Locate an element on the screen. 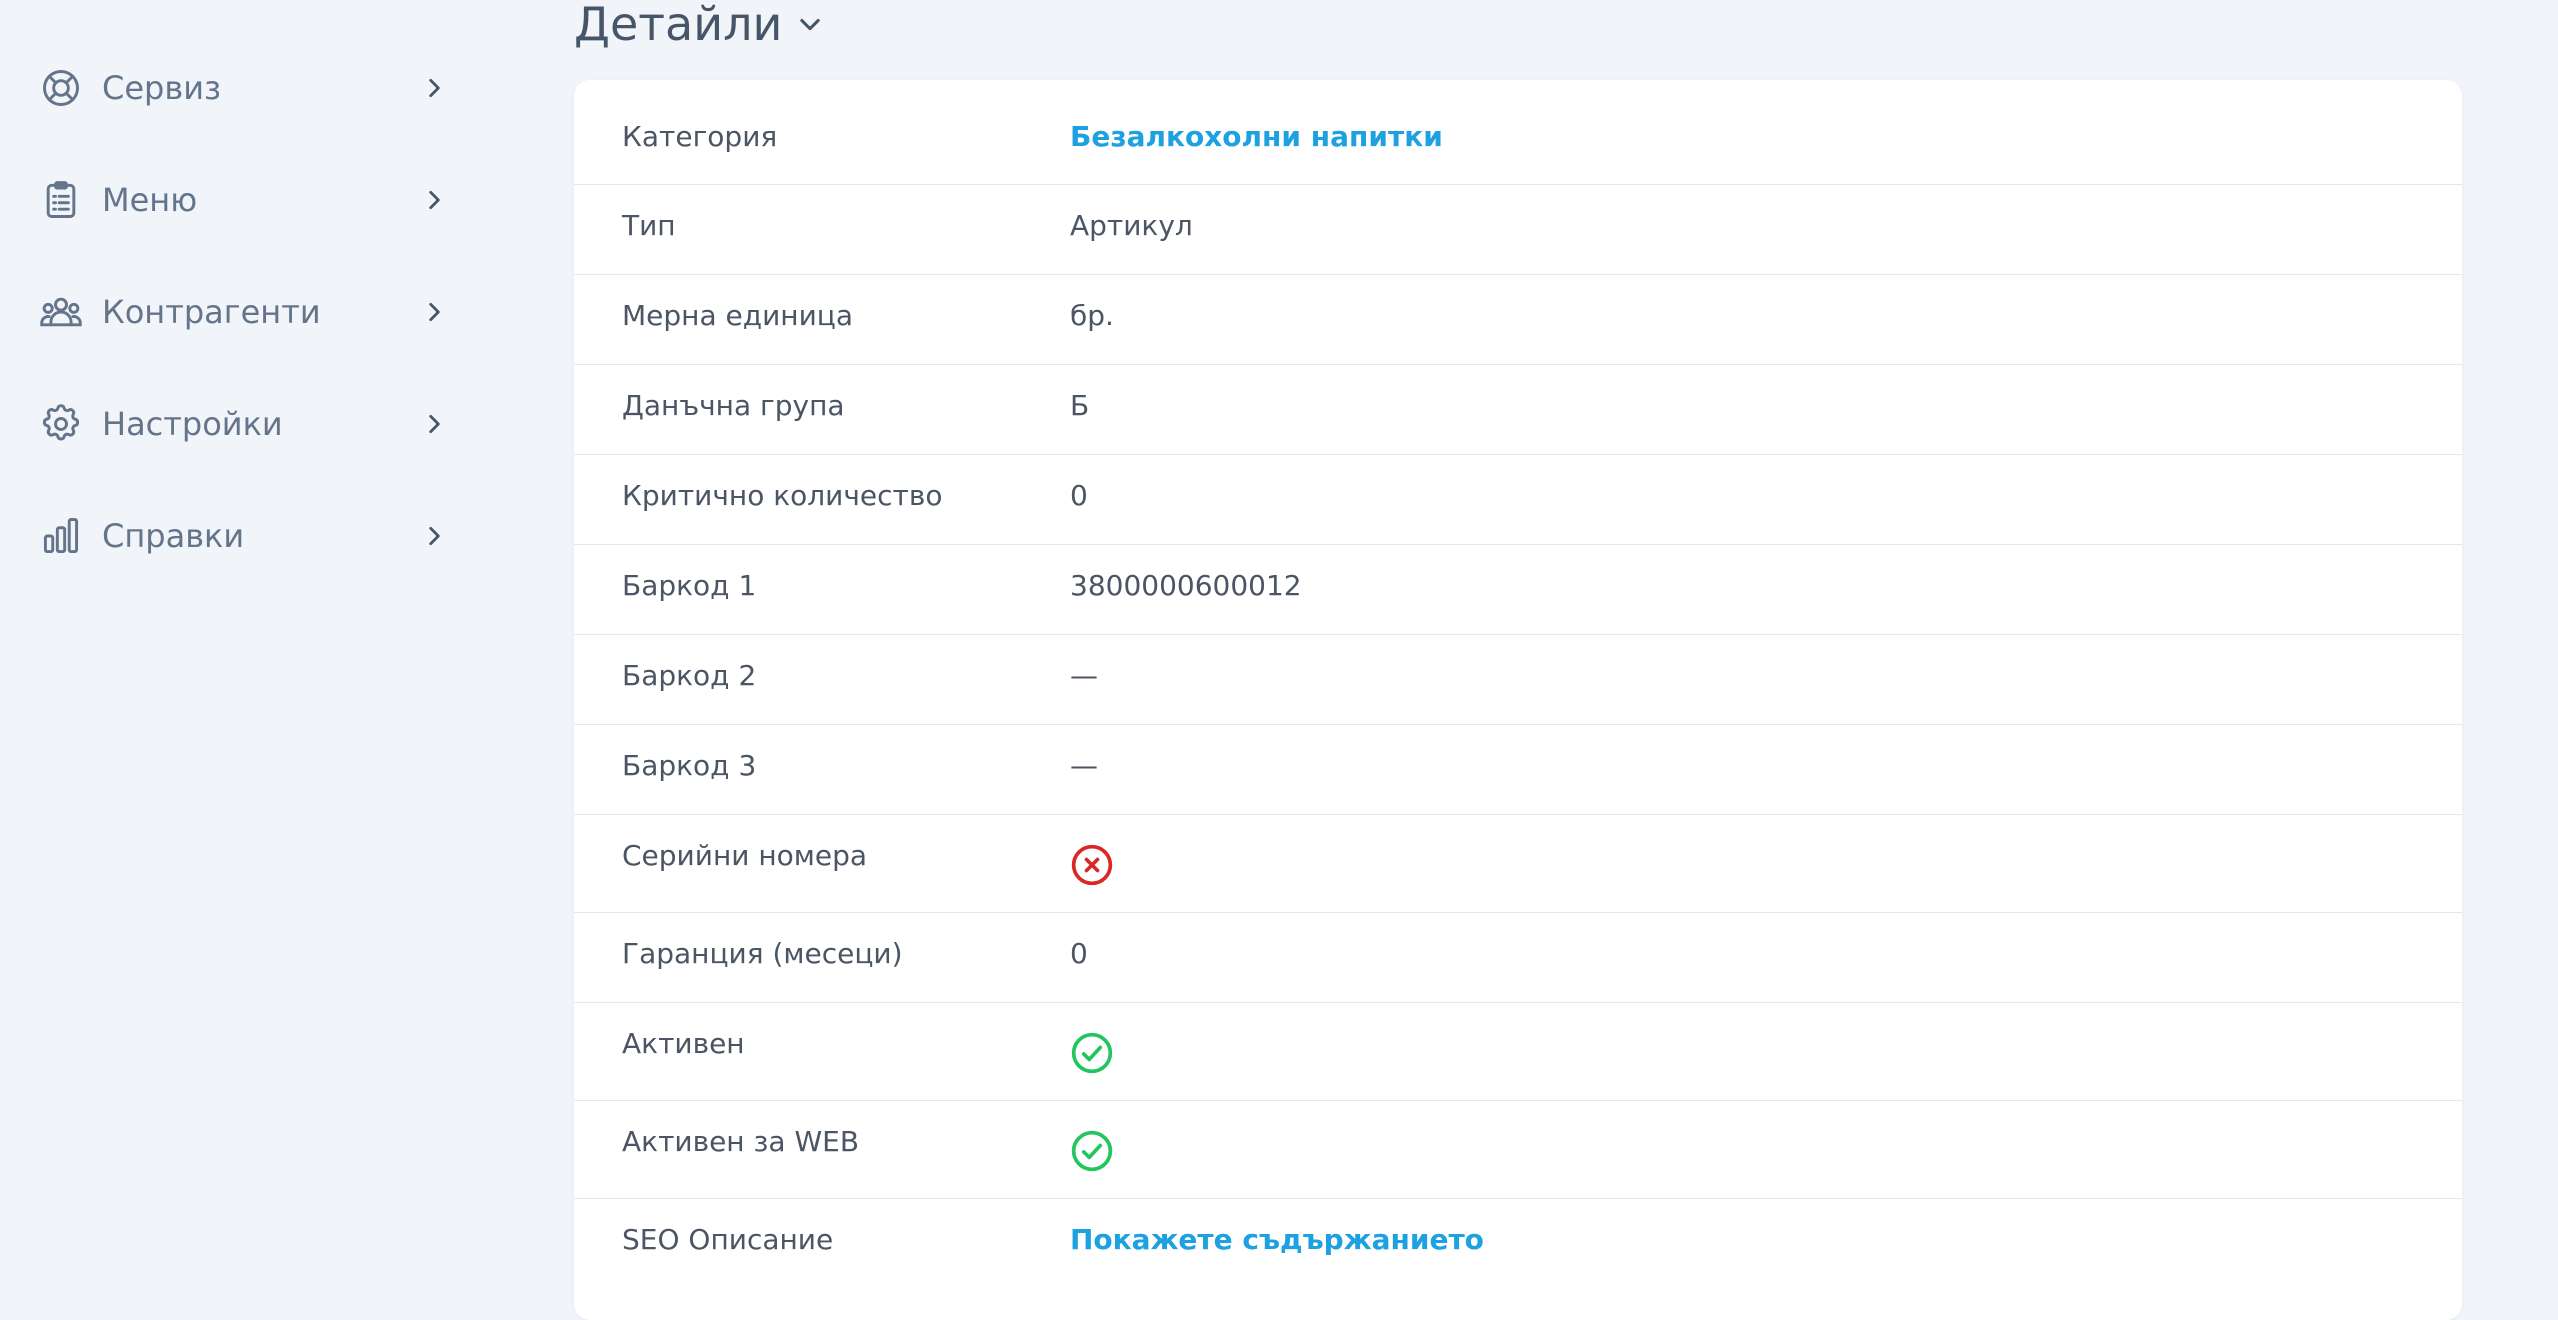  show-content-link: Покажете съдържанието is located at coordinates (1277, 1239).